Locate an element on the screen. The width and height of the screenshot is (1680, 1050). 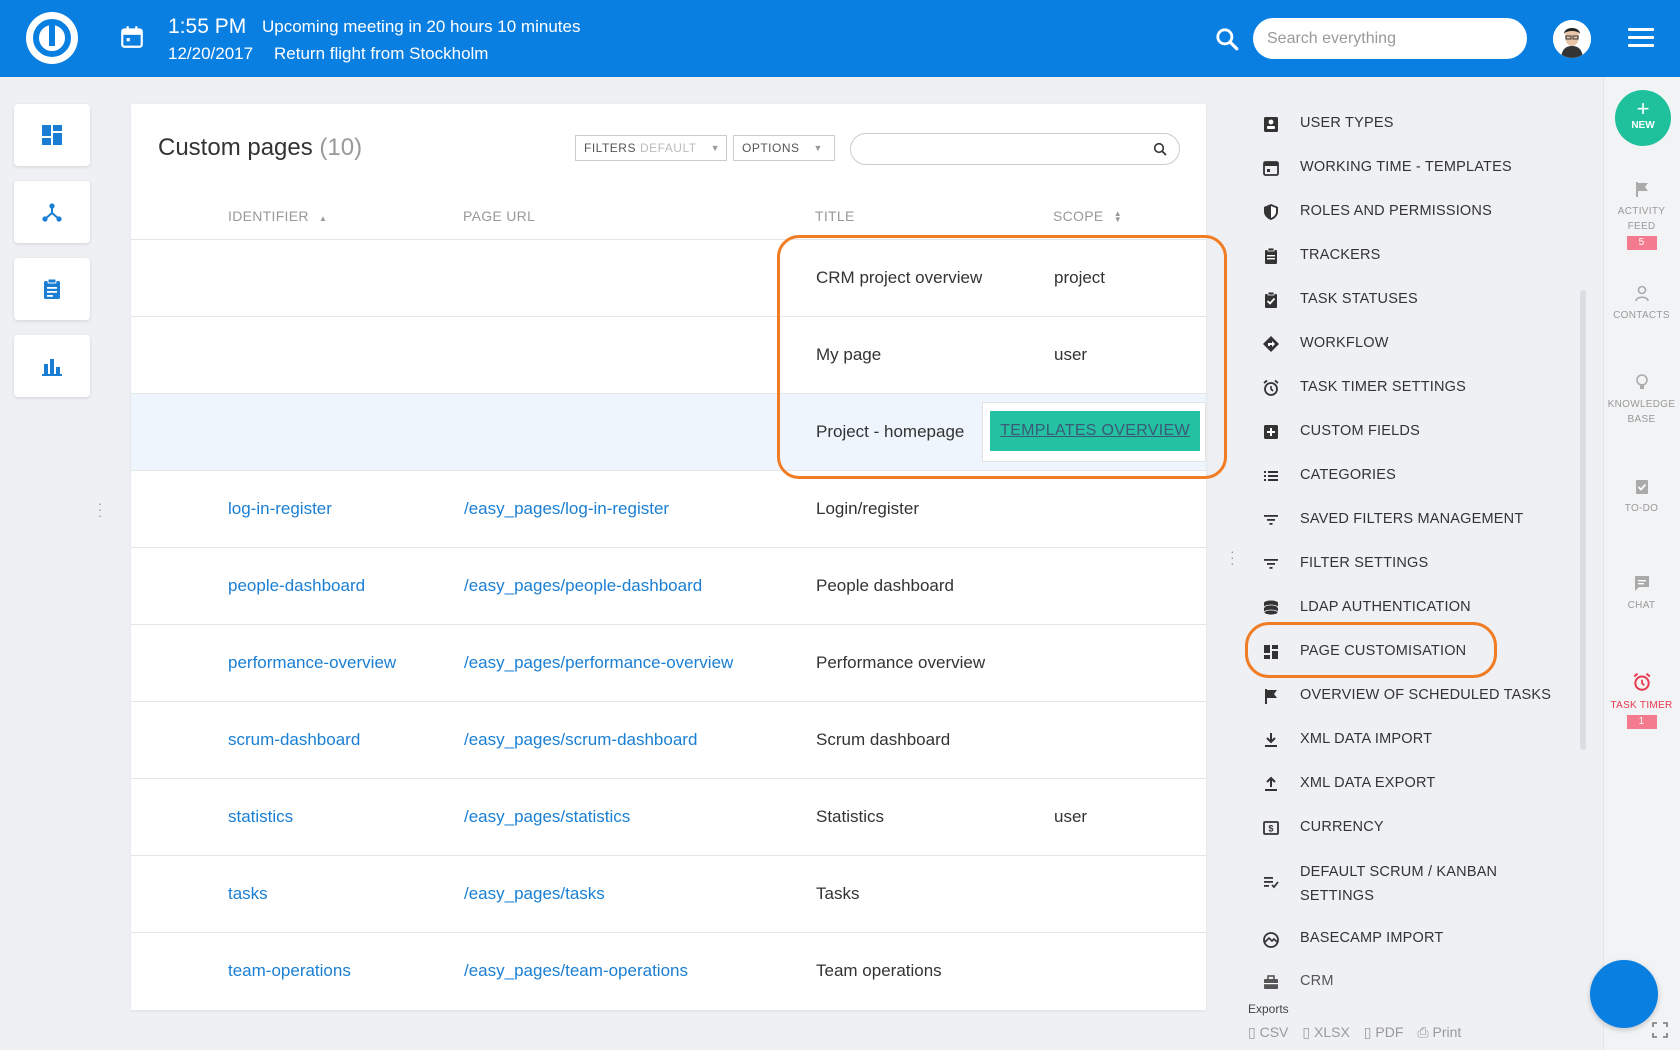
chat-icon is located at coordinates (1641, 583).